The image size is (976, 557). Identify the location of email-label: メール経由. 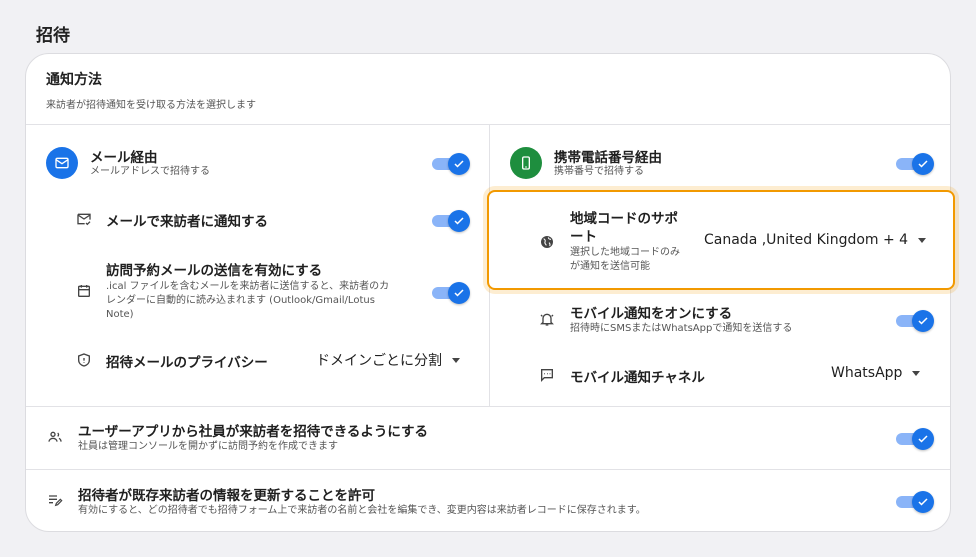
(124, 158).